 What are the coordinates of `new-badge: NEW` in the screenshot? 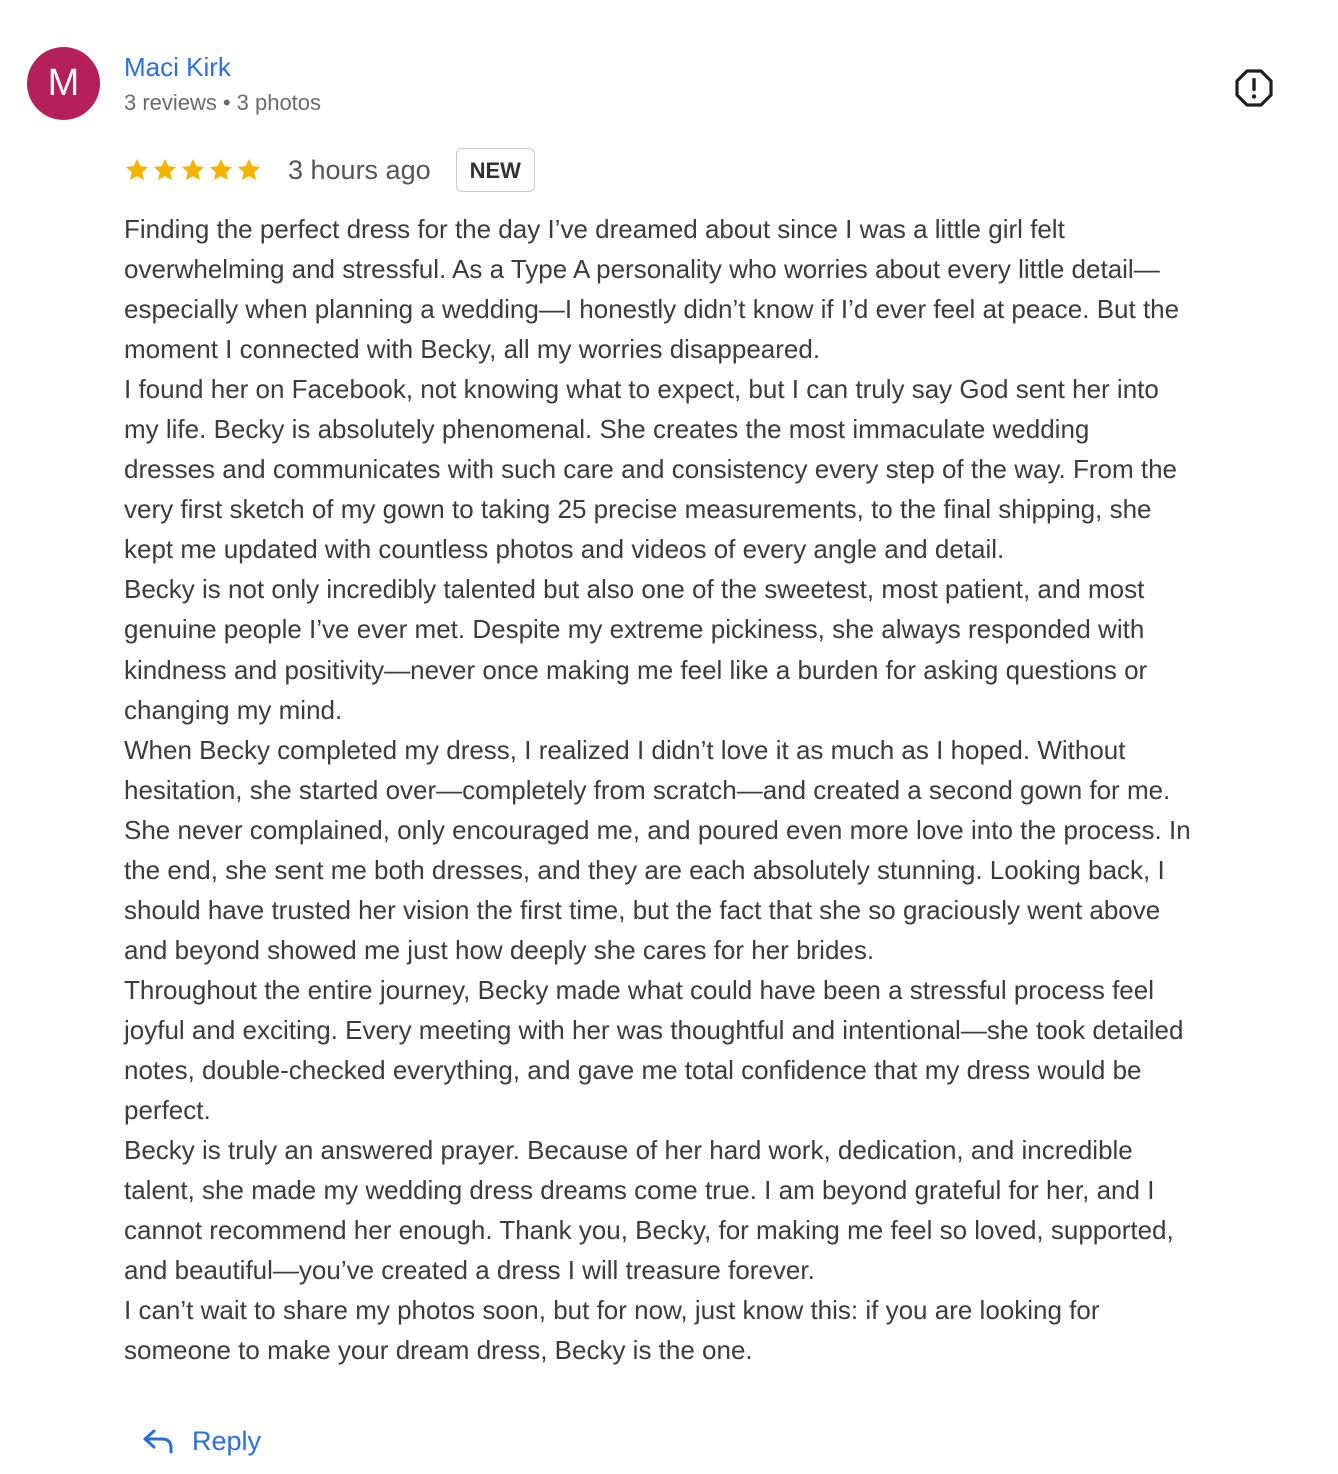 It's located at (495, 170).